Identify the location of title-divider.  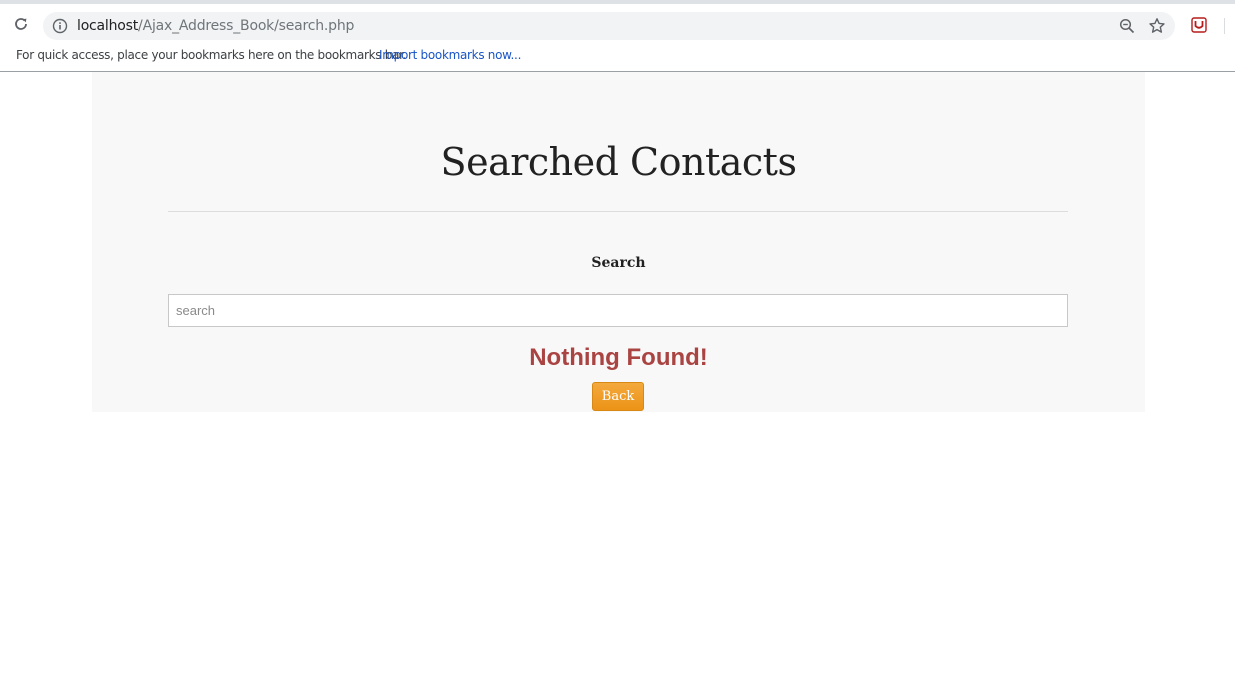
(618, 211).